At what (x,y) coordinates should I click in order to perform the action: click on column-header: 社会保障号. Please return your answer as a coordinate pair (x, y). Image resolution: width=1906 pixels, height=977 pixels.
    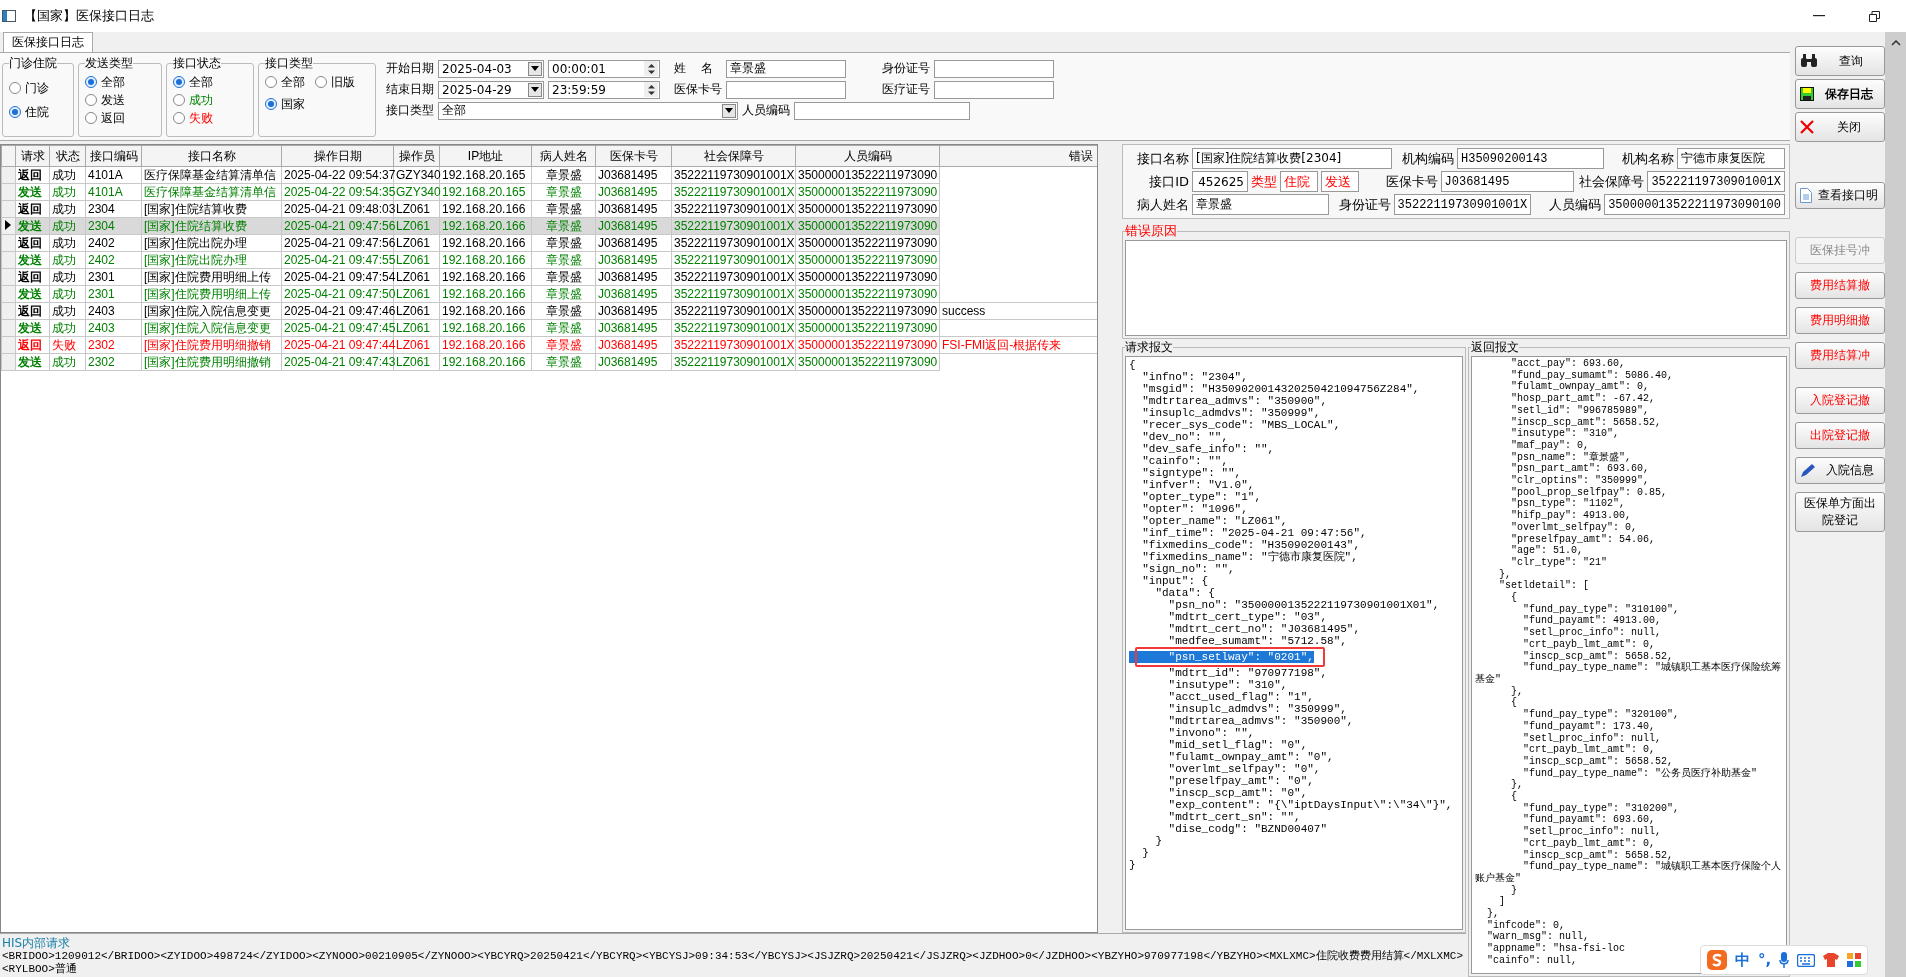
    Looking at the image, I should click on (733, 156).